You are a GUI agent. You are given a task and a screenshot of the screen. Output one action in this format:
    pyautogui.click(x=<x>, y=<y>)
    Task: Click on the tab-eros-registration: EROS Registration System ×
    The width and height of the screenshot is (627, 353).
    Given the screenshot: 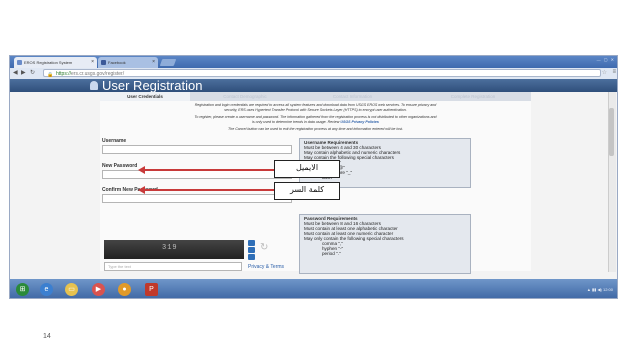 What is the action you would take?
    pyautogui.click(x=55, y=62)
    